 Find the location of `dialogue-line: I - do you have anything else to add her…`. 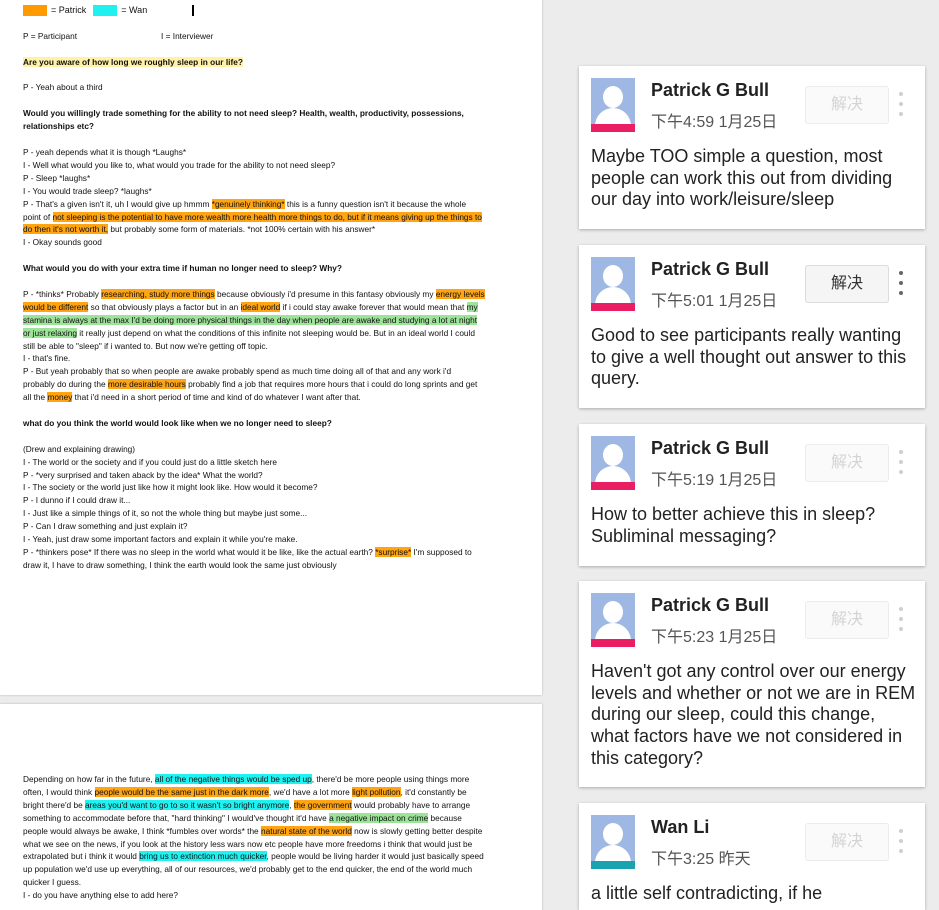

dialogue-line: I - do you have anything else to add her… is located at coordinates (100, 895).